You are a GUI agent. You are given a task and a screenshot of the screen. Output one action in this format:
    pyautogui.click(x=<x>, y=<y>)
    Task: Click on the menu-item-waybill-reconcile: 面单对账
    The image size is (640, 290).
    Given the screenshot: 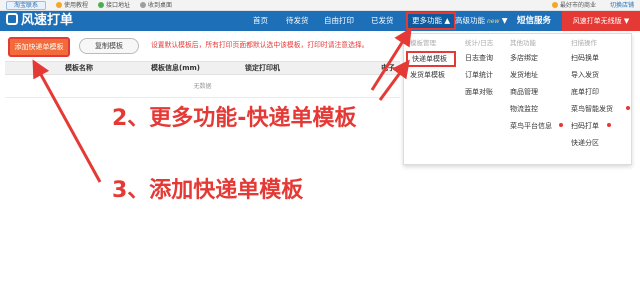 What is the action you would take?
    pyautogui.click(x=482, y=92)
    